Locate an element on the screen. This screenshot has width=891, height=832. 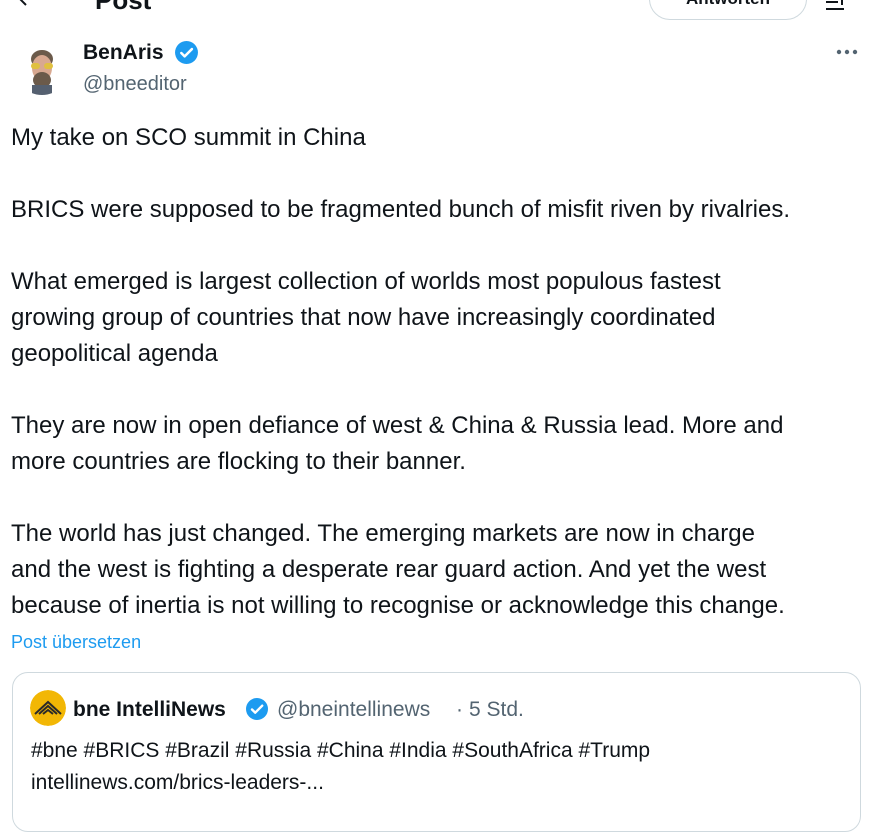
reply-button: Antworten is located at coordinates (728, 10).